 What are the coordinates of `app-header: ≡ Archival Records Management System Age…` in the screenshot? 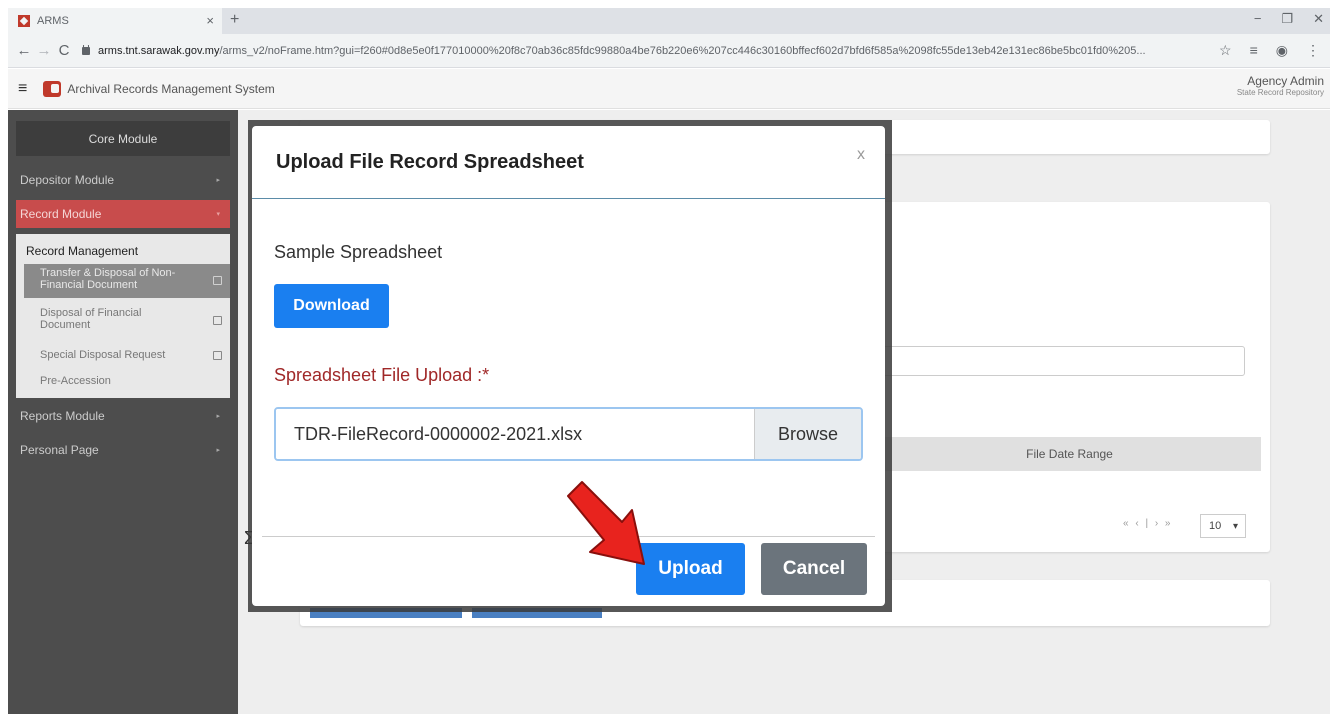 It's located at (669, 89).